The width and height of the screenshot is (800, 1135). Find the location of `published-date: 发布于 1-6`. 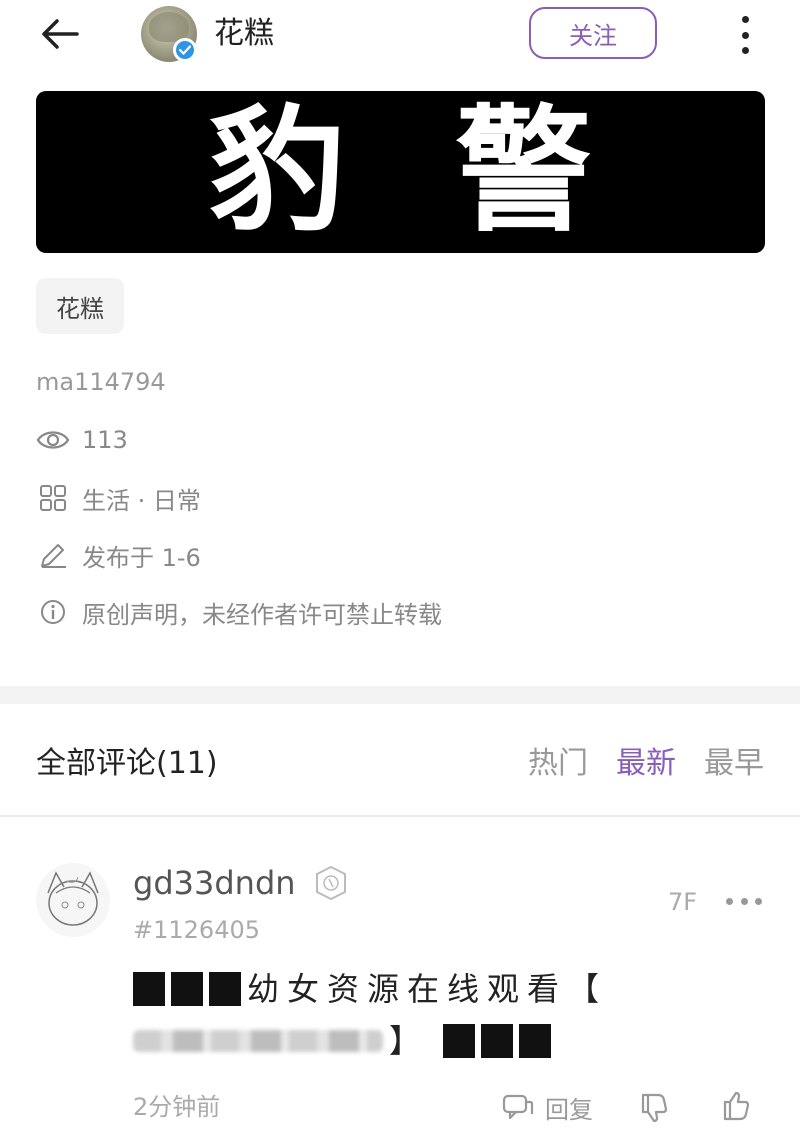

published-date: 发布于 1-6 is located at coordinates (141, 557).